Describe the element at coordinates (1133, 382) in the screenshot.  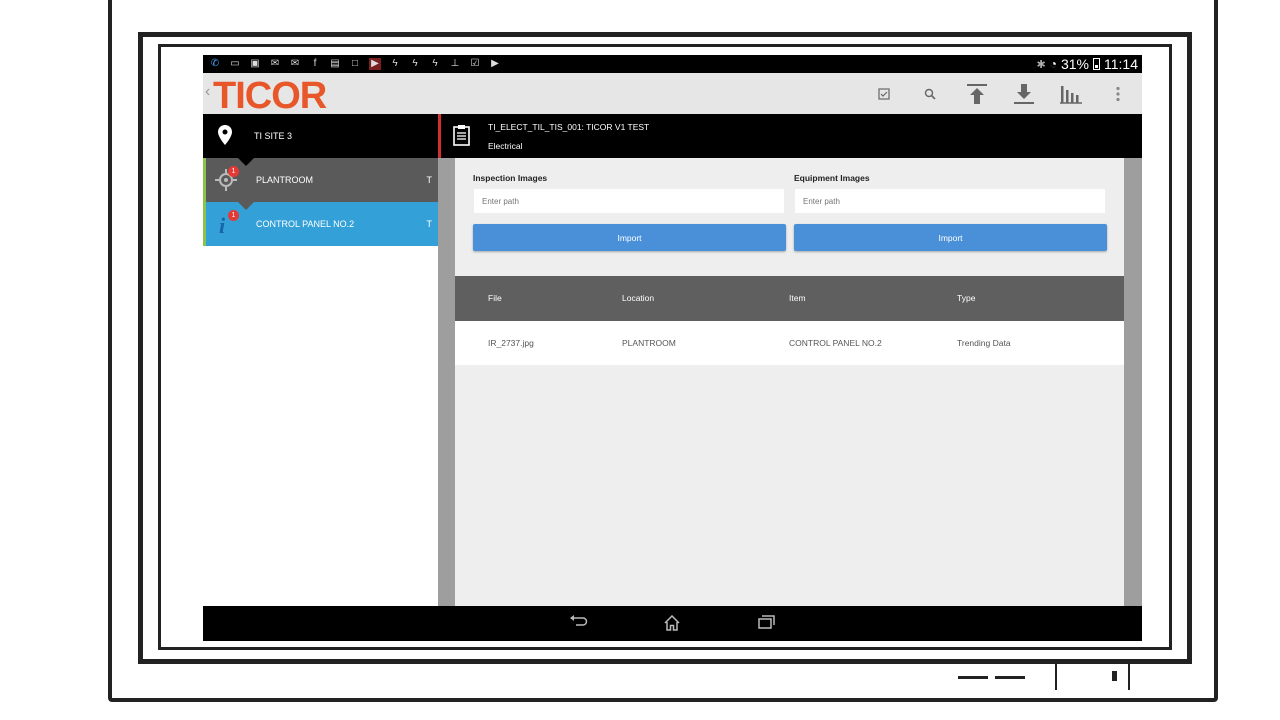
I see `scrollbar` at that location.